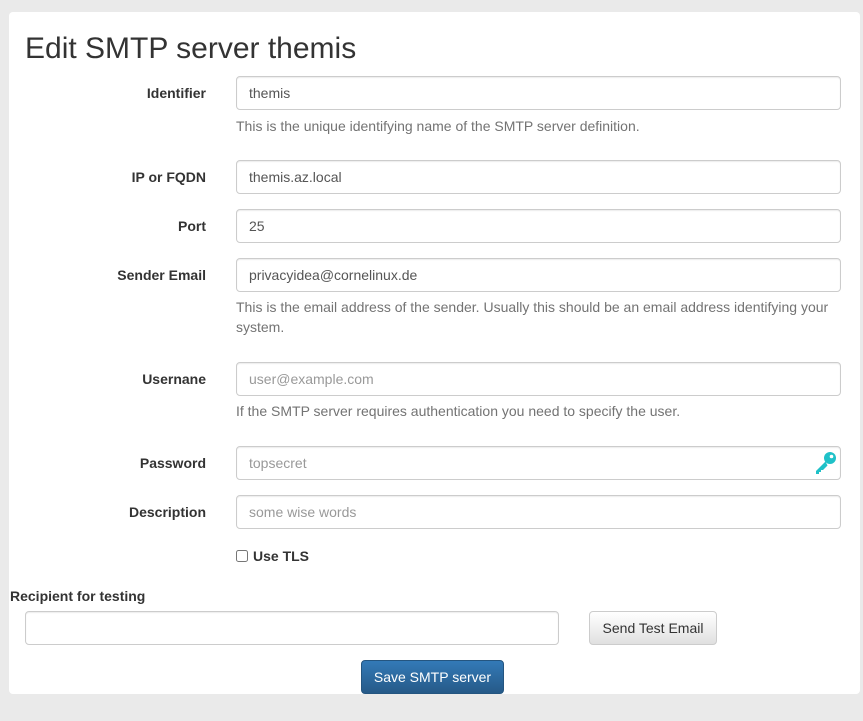 This screenshot has height=721, width=863. I want to click on password-input, so click(538, 463).